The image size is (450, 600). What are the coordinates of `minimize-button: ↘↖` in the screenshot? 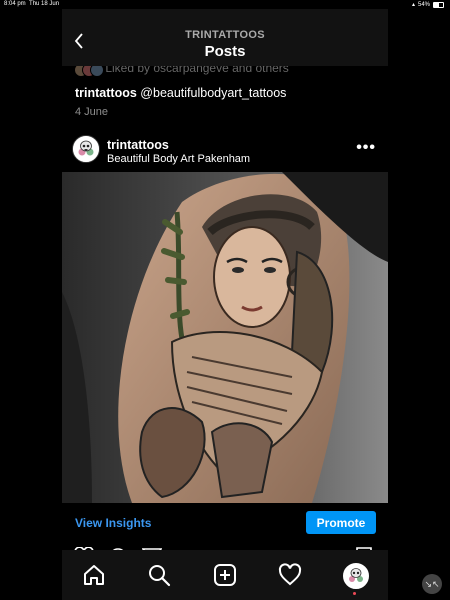 It's located at (432, 584).